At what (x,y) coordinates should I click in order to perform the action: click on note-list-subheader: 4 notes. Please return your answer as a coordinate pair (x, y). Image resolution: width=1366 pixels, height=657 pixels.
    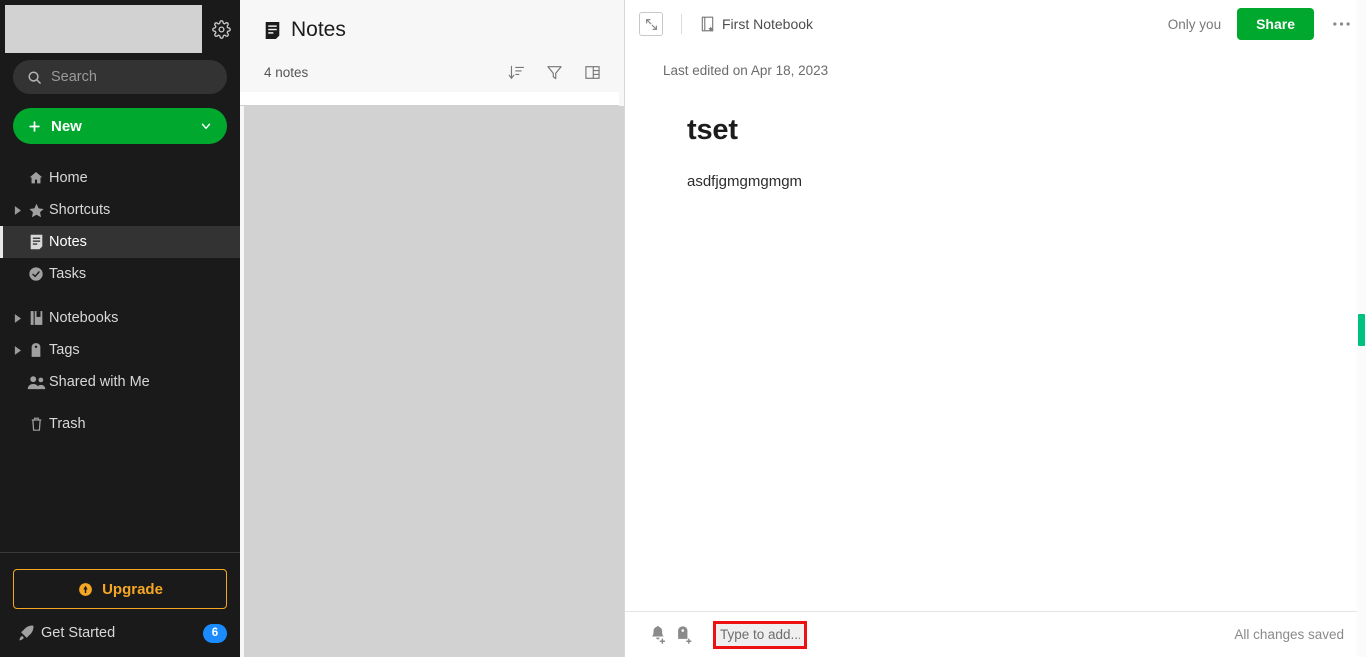
    Looking at the image, I should click on (432, 72).